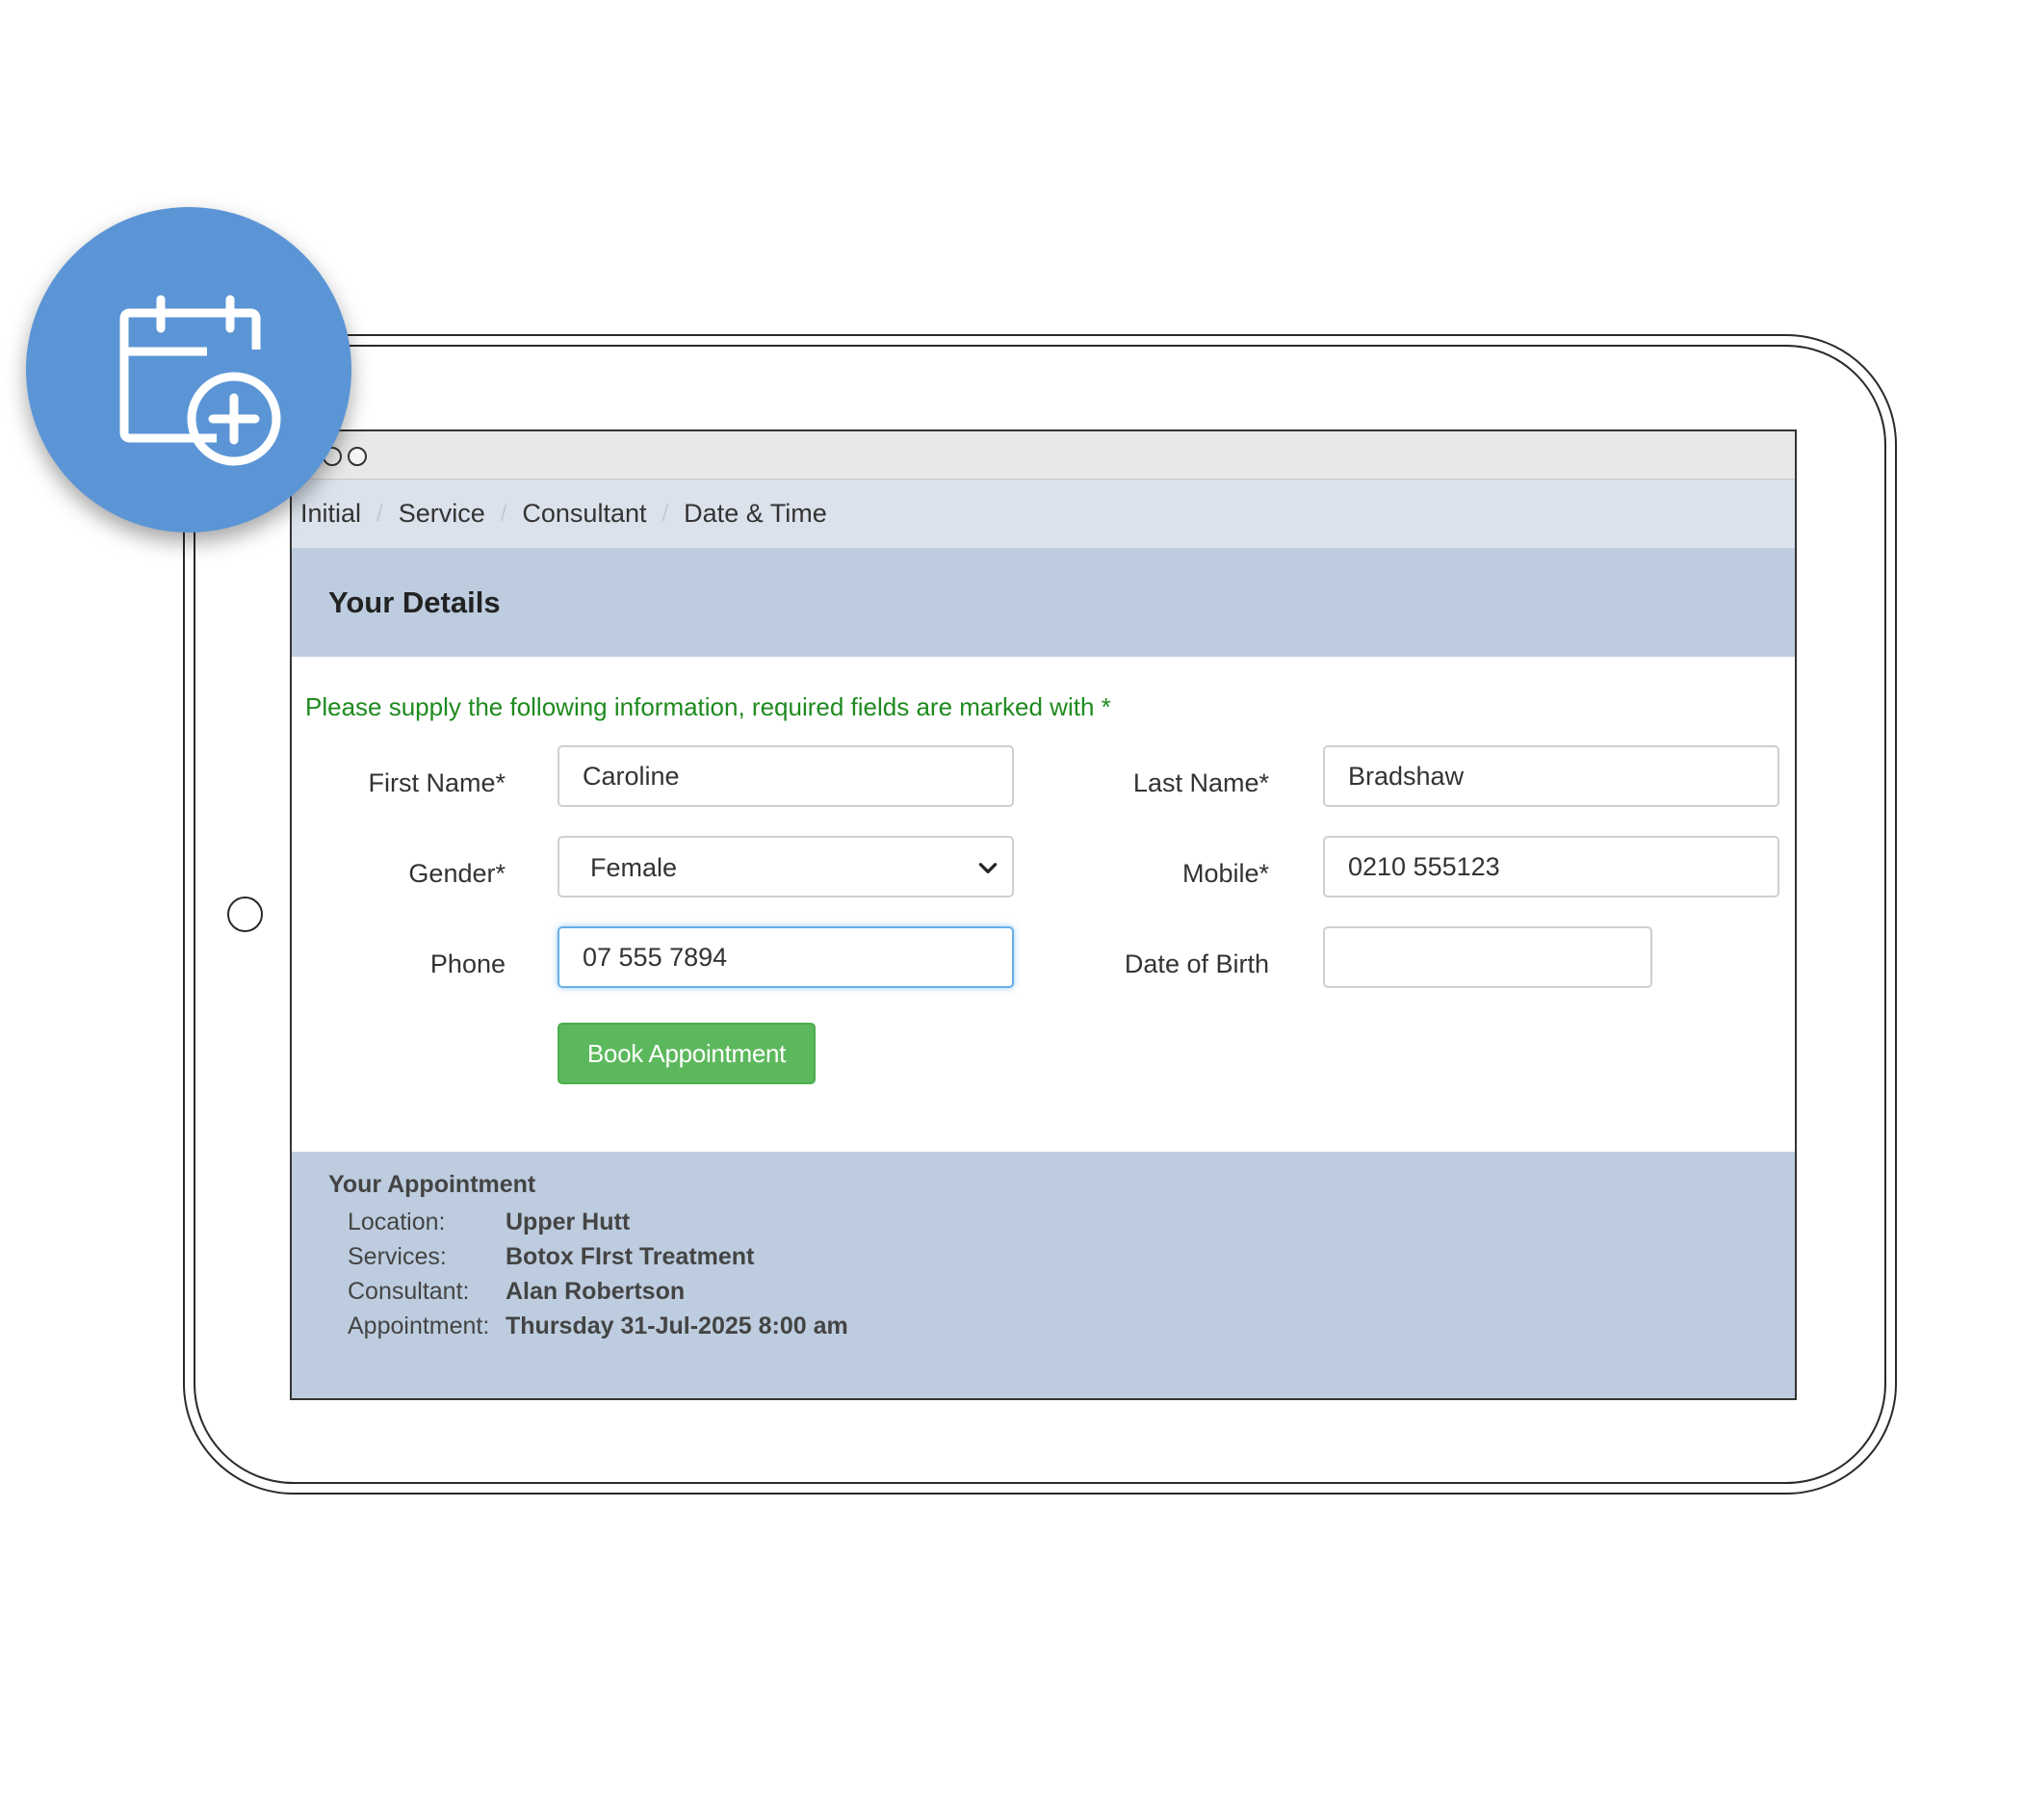  Describe the element at coordinates (584, 514) in the screenshot. I see `breadcrumb-item-consultant: Consultant` at that location.